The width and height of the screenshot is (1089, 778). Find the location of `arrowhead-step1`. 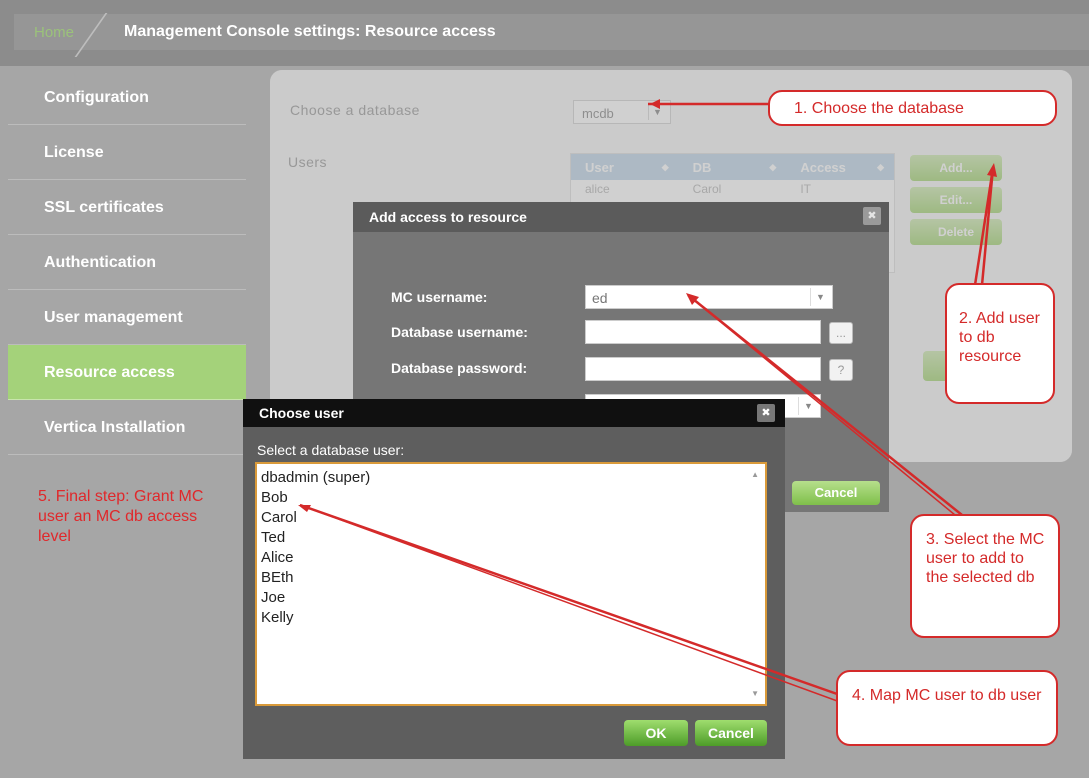

arrowhead-step1 is located at coordinates (655, 104).